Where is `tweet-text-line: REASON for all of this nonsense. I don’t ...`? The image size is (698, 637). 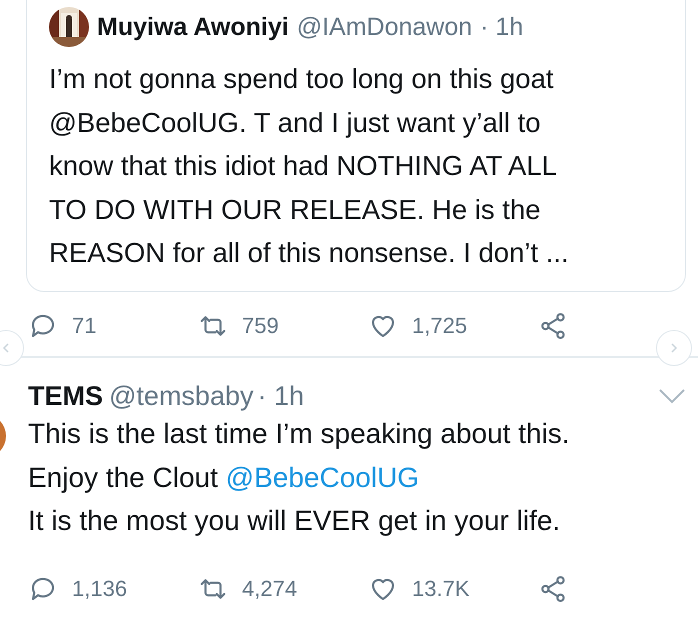 tweet-text-line: REASON for all of this nonsense. I don’t ... is located at coordinates (309, 253).